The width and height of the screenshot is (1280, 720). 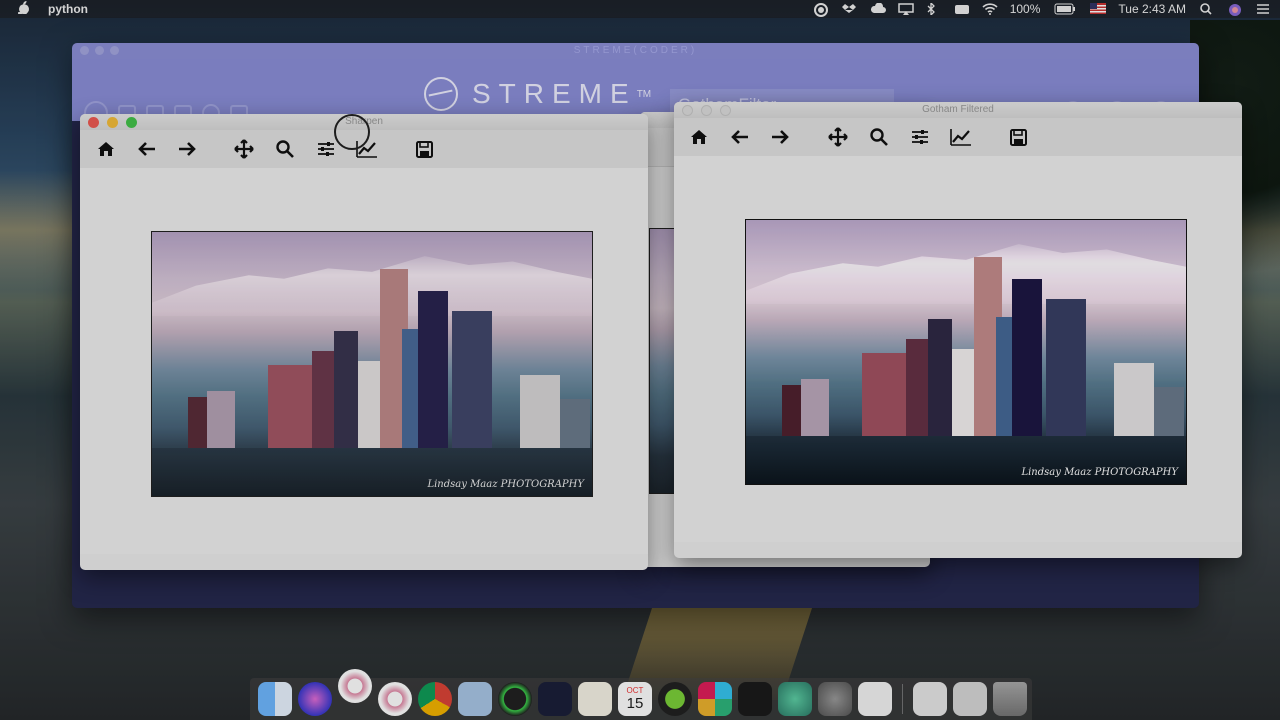 I want to click on streme-maximize-button, so click(x=114, y=50).